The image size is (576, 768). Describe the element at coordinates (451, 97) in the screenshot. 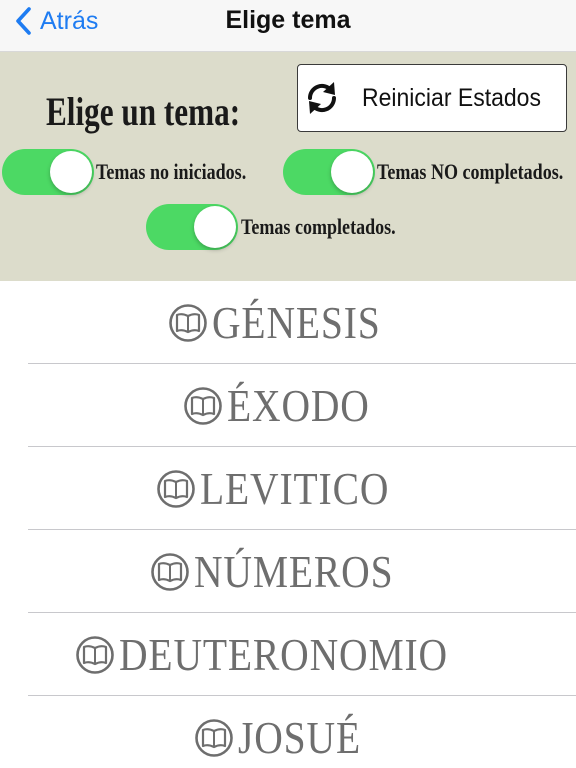

I see `reset-states-label: Reiniciar Estados` at that location.